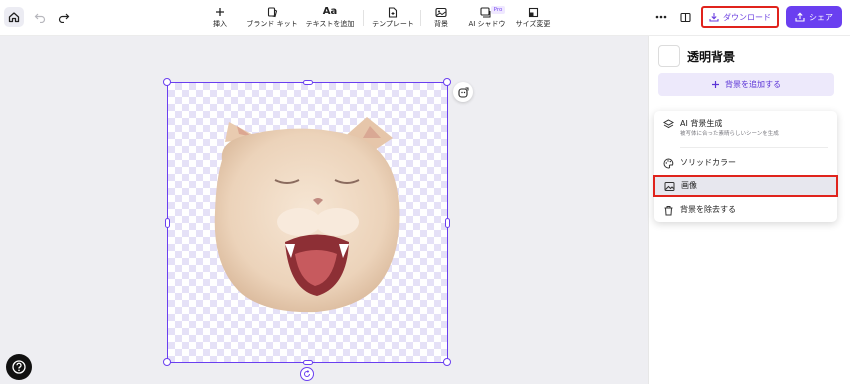  What do you see at coordinates (167, 82) in the screenshot?
I see `resize-handle-top-left` at bounding box center [167, 82].